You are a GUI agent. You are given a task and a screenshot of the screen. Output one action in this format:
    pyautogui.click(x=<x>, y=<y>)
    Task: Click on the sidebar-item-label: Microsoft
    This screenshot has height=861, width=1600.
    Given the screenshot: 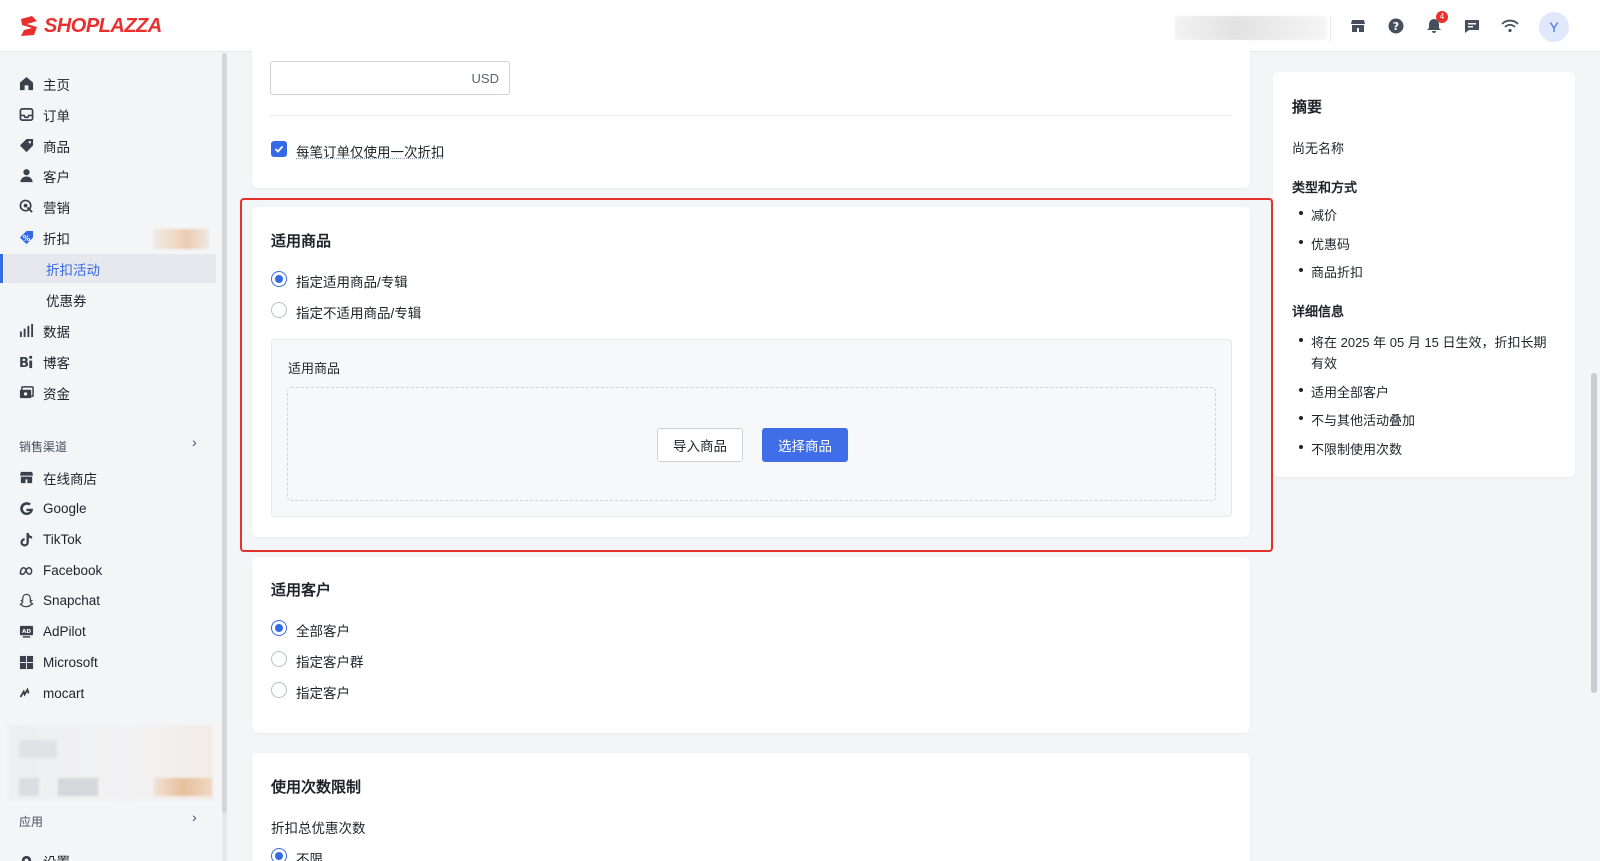 What is the action you would take?
    pyautogui.click(x=70, y=662)
    